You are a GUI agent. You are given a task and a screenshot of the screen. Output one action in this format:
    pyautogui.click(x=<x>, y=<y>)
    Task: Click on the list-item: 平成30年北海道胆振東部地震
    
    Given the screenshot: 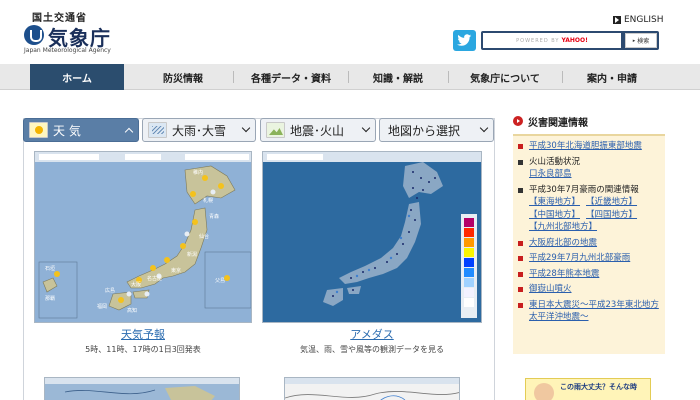 What is the action you would take?
    pyautogui.click(x=589, y=146)
    